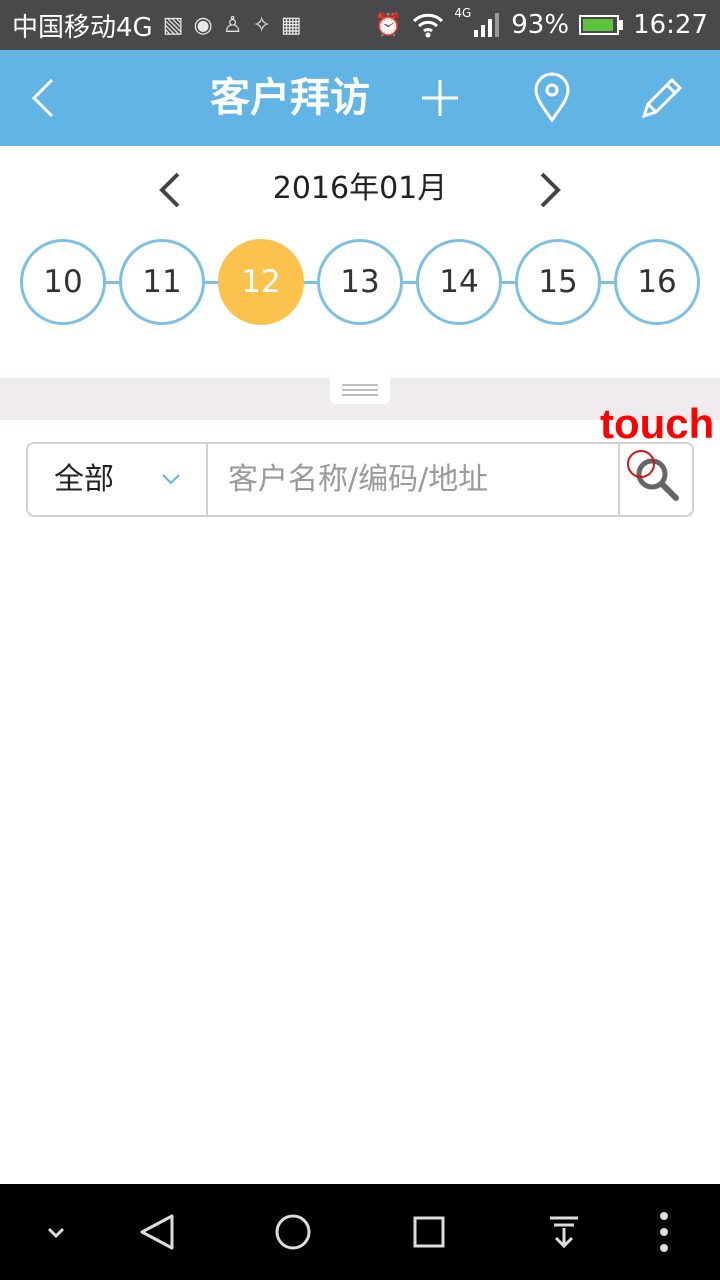  I want to click on month-label: 2016年01月, so click(360, 188).